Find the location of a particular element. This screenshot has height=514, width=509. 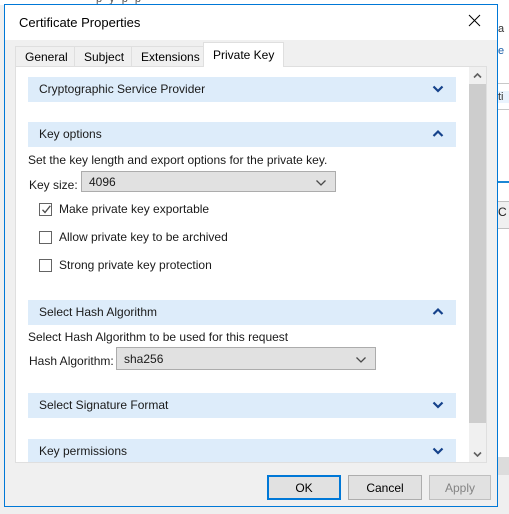

checkbox-make-private-key-exportable: Make private key exportable is located at coordinates (124, 209).